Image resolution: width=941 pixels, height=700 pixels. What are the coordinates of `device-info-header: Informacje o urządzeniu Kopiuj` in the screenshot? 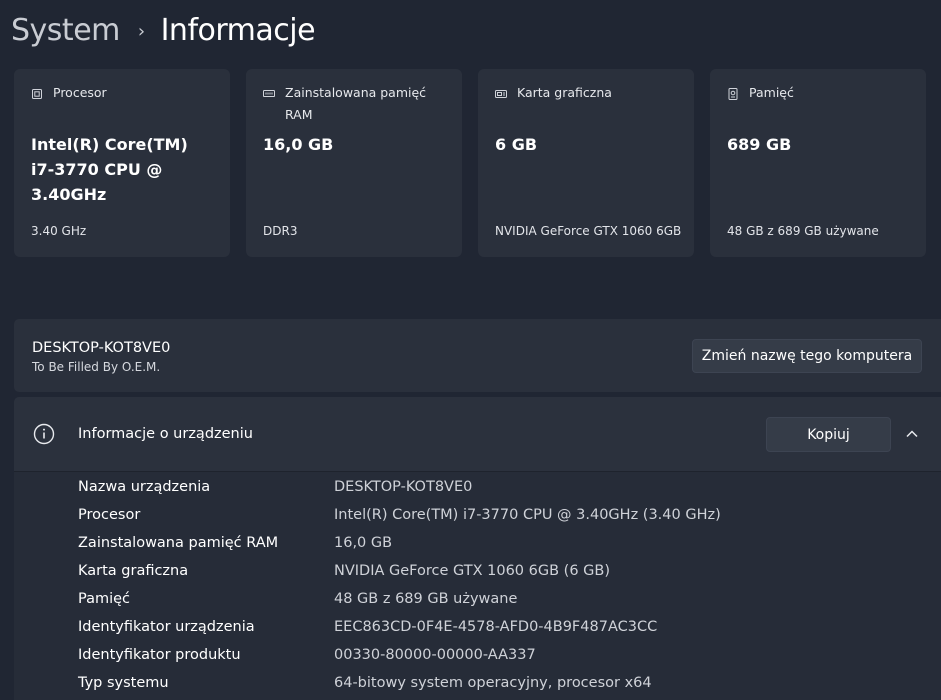 It's located at (477, 434).